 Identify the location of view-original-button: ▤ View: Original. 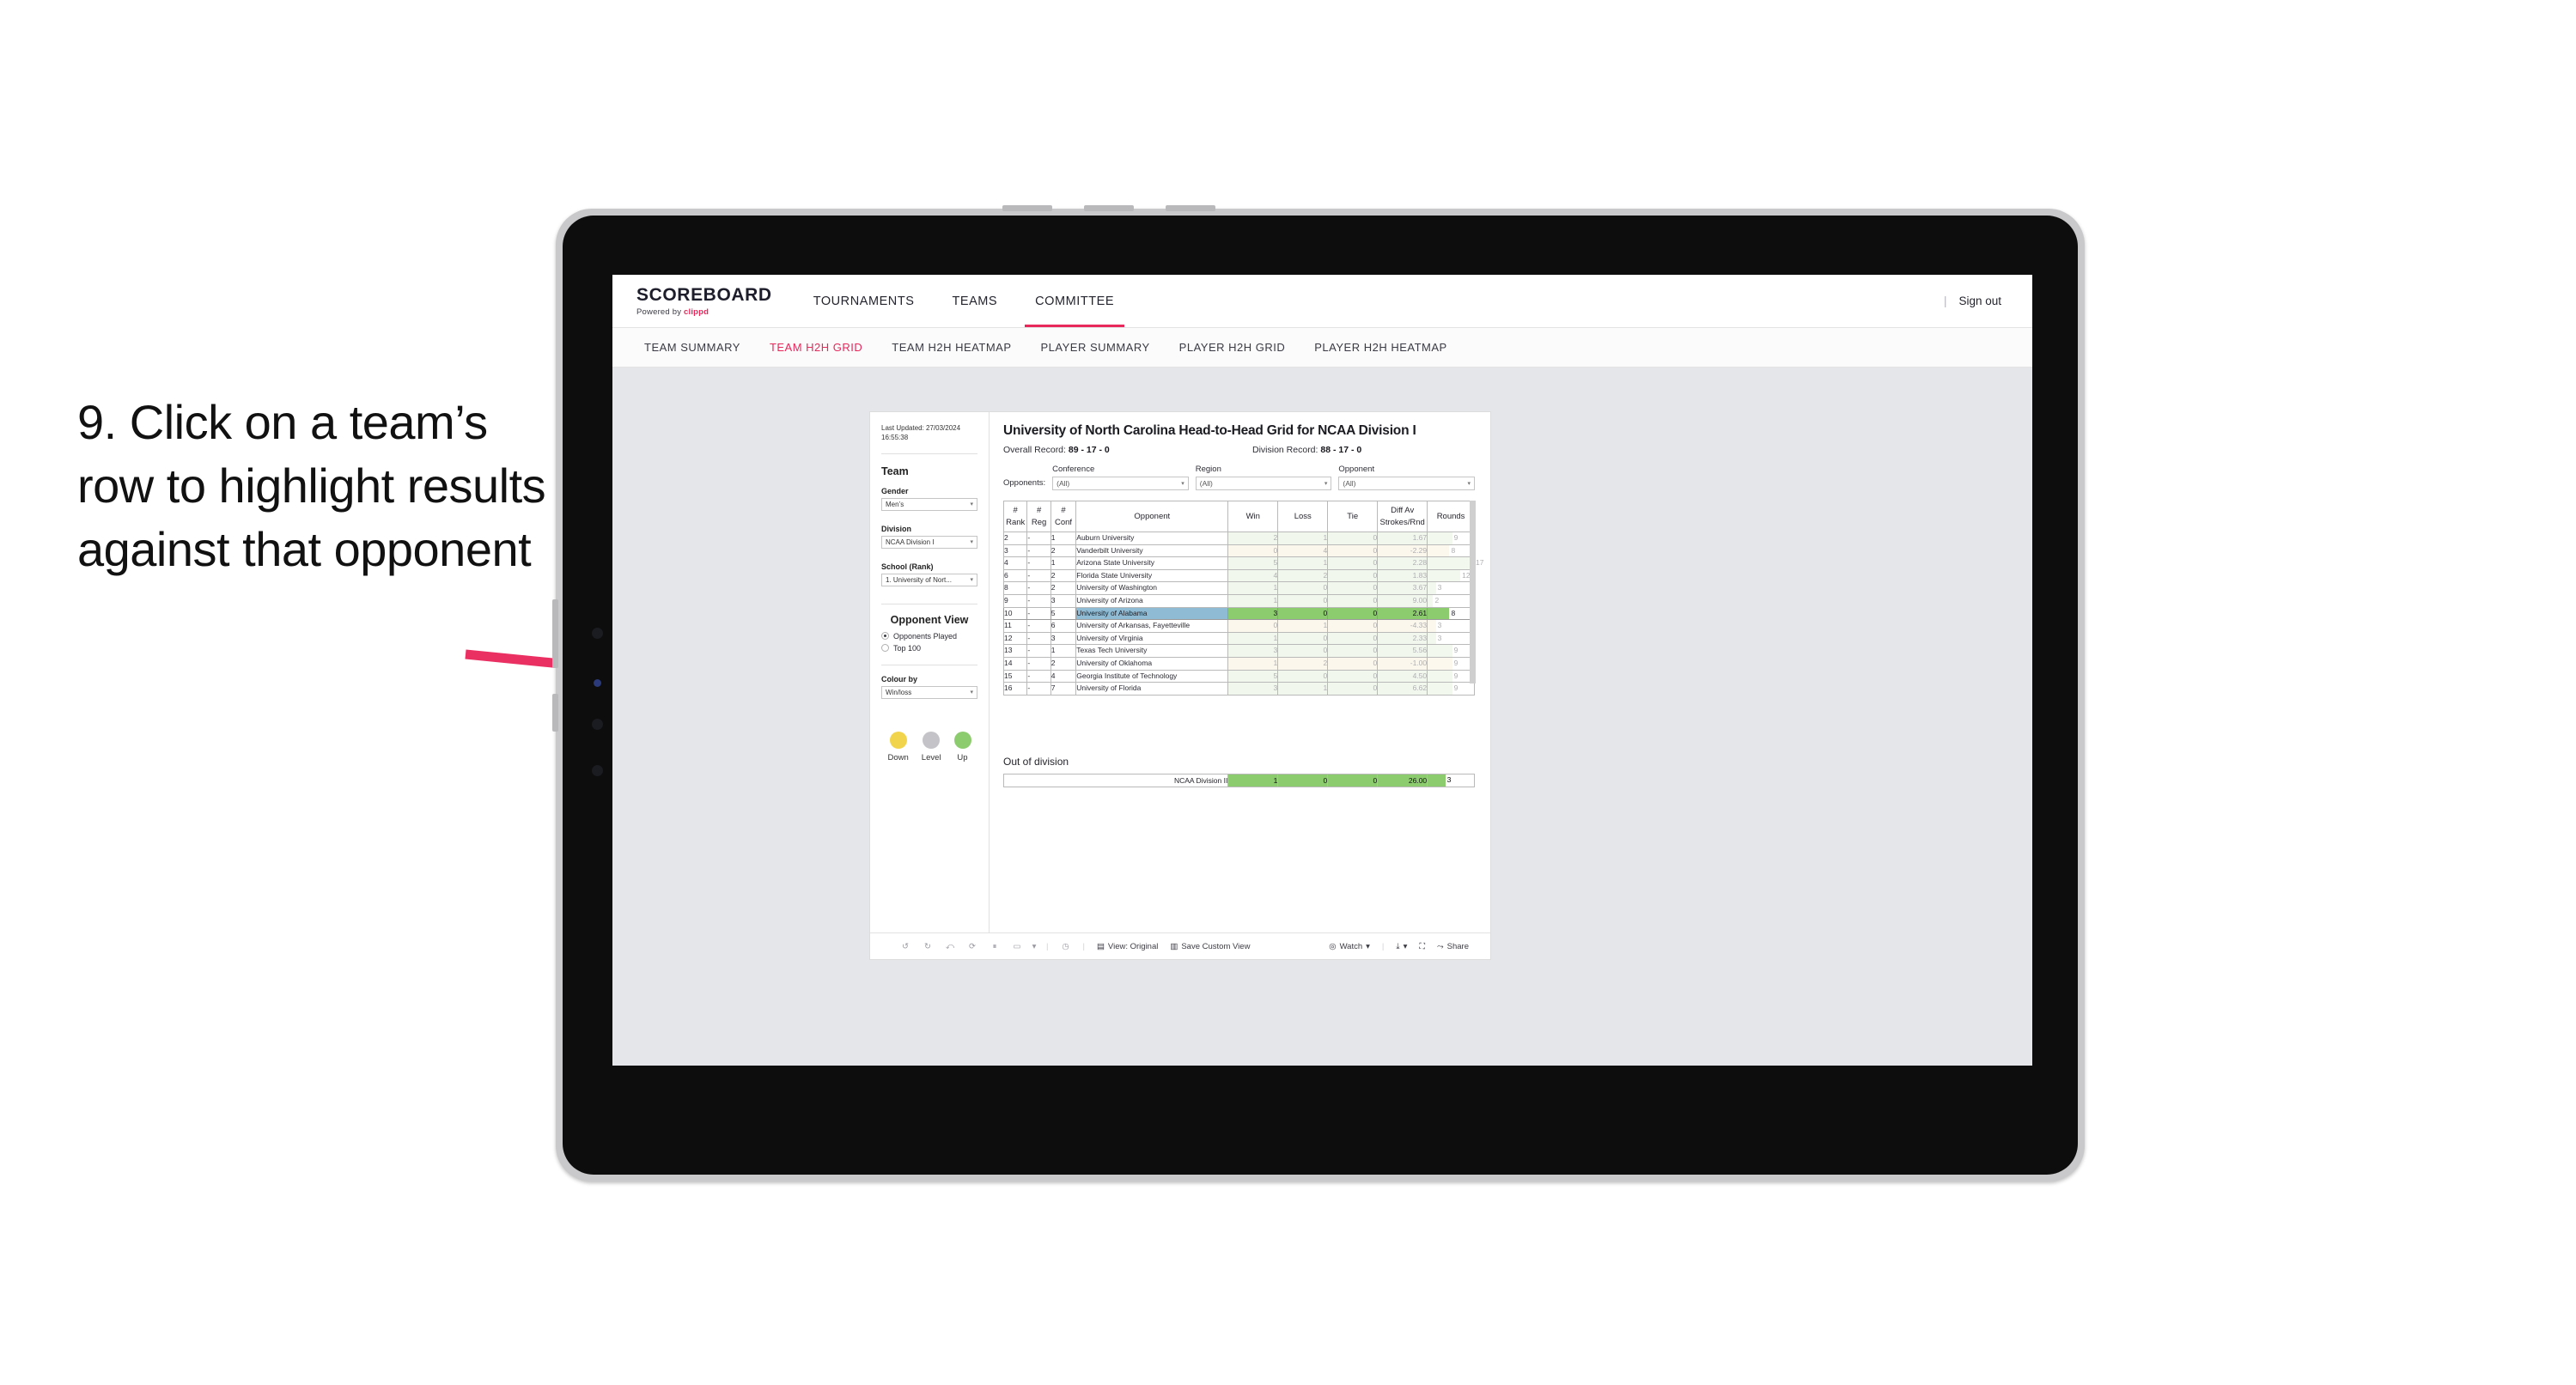
(1127, 946).